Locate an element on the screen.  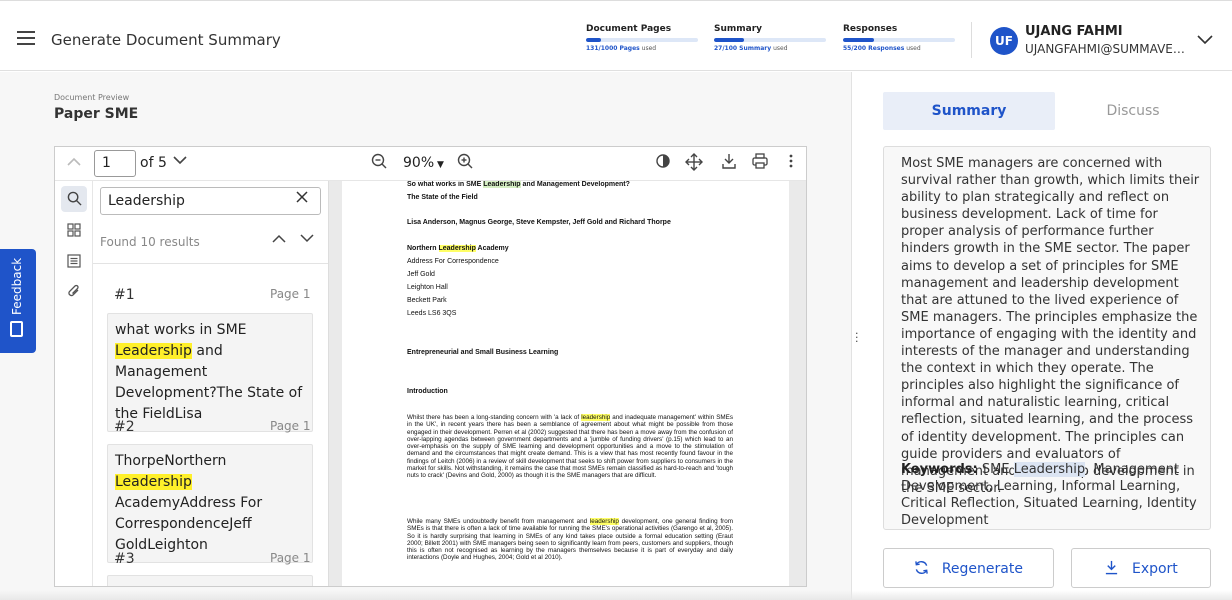
export-label: Export is located at coordinates (1154, 569).